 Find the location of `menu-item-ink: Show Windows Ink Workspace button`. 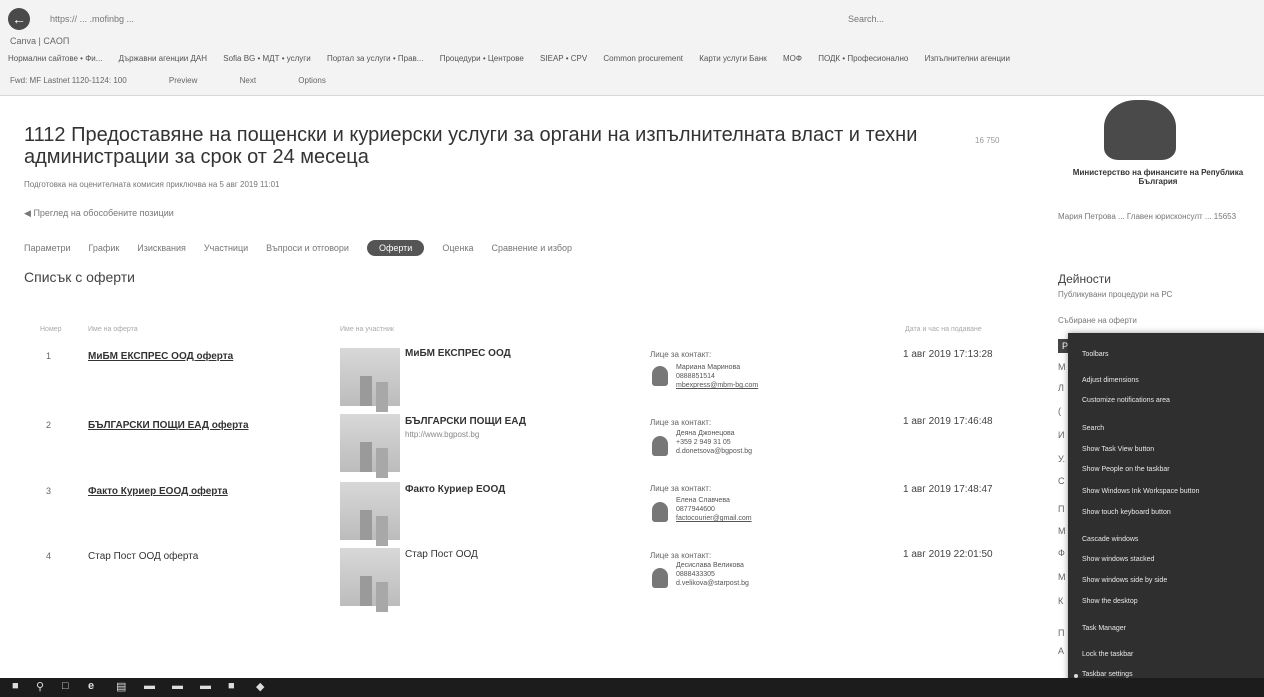

menu-item-ink: Show Windows Ink Workspace button is located at coordinates (1140, 491).